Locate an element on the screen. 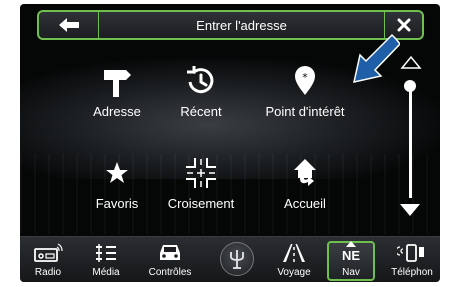 This screenshot has width=451, height=287. nav-phone-label: Téléphon is located at coordinates (412, 272).